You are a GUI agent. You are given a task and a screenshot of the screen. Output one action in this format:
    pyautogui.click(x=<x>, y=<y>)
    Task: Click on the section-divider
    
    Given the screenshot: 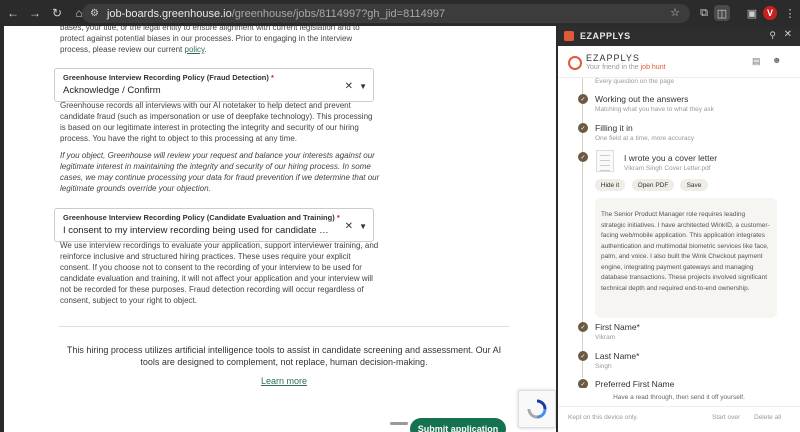 What is the action you would take?
    pyautogui.click(x=284, y=326)
    